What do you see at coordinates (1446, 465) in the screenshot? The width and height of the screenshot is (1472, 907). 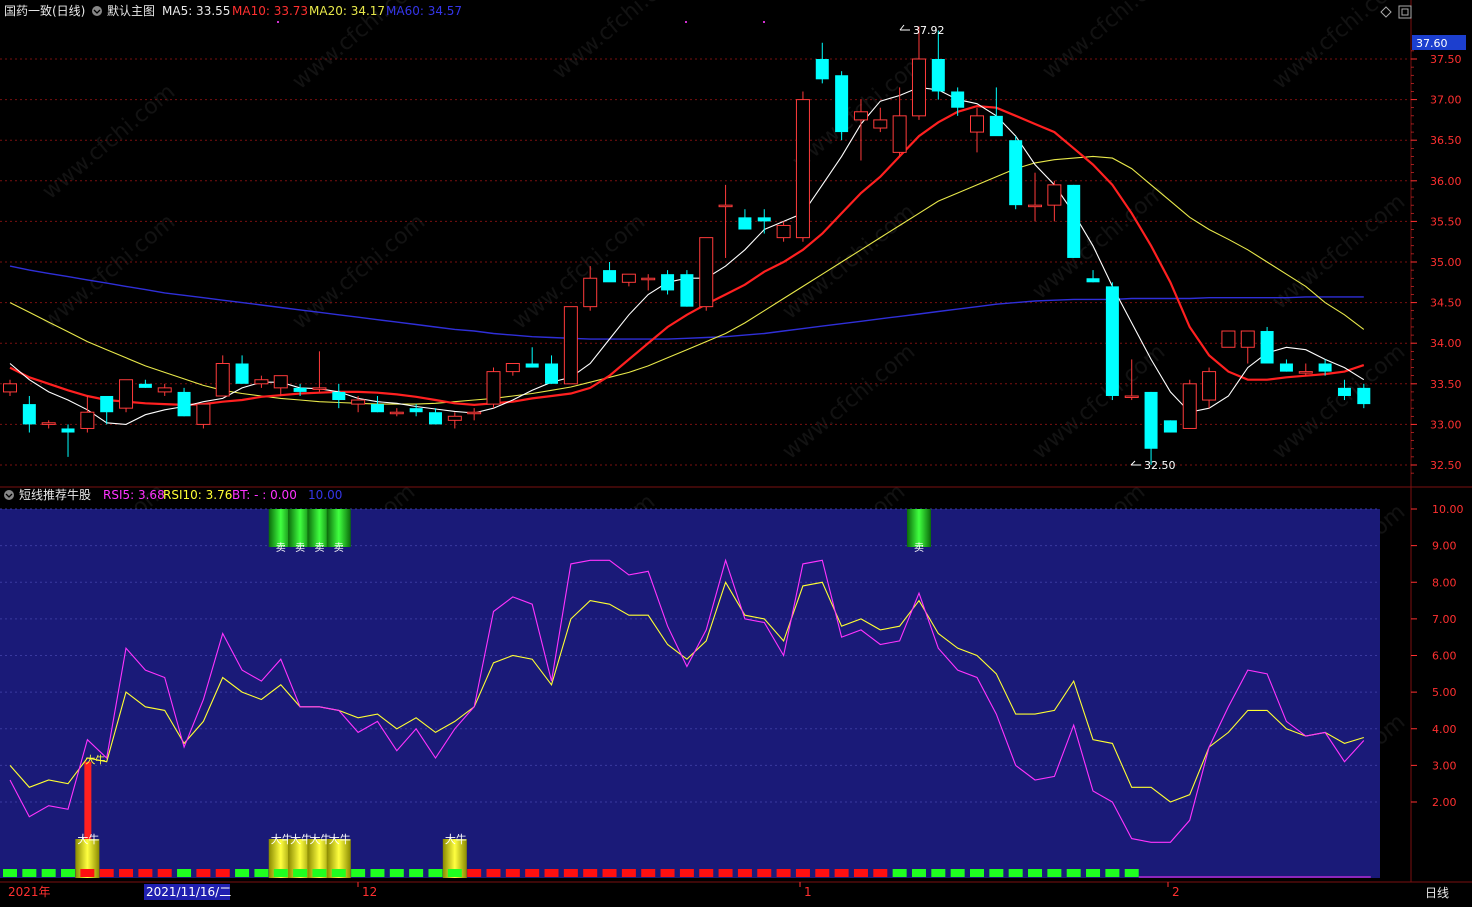 I see `price-tick-label: 32.50` at bounding box center [1446, 465].